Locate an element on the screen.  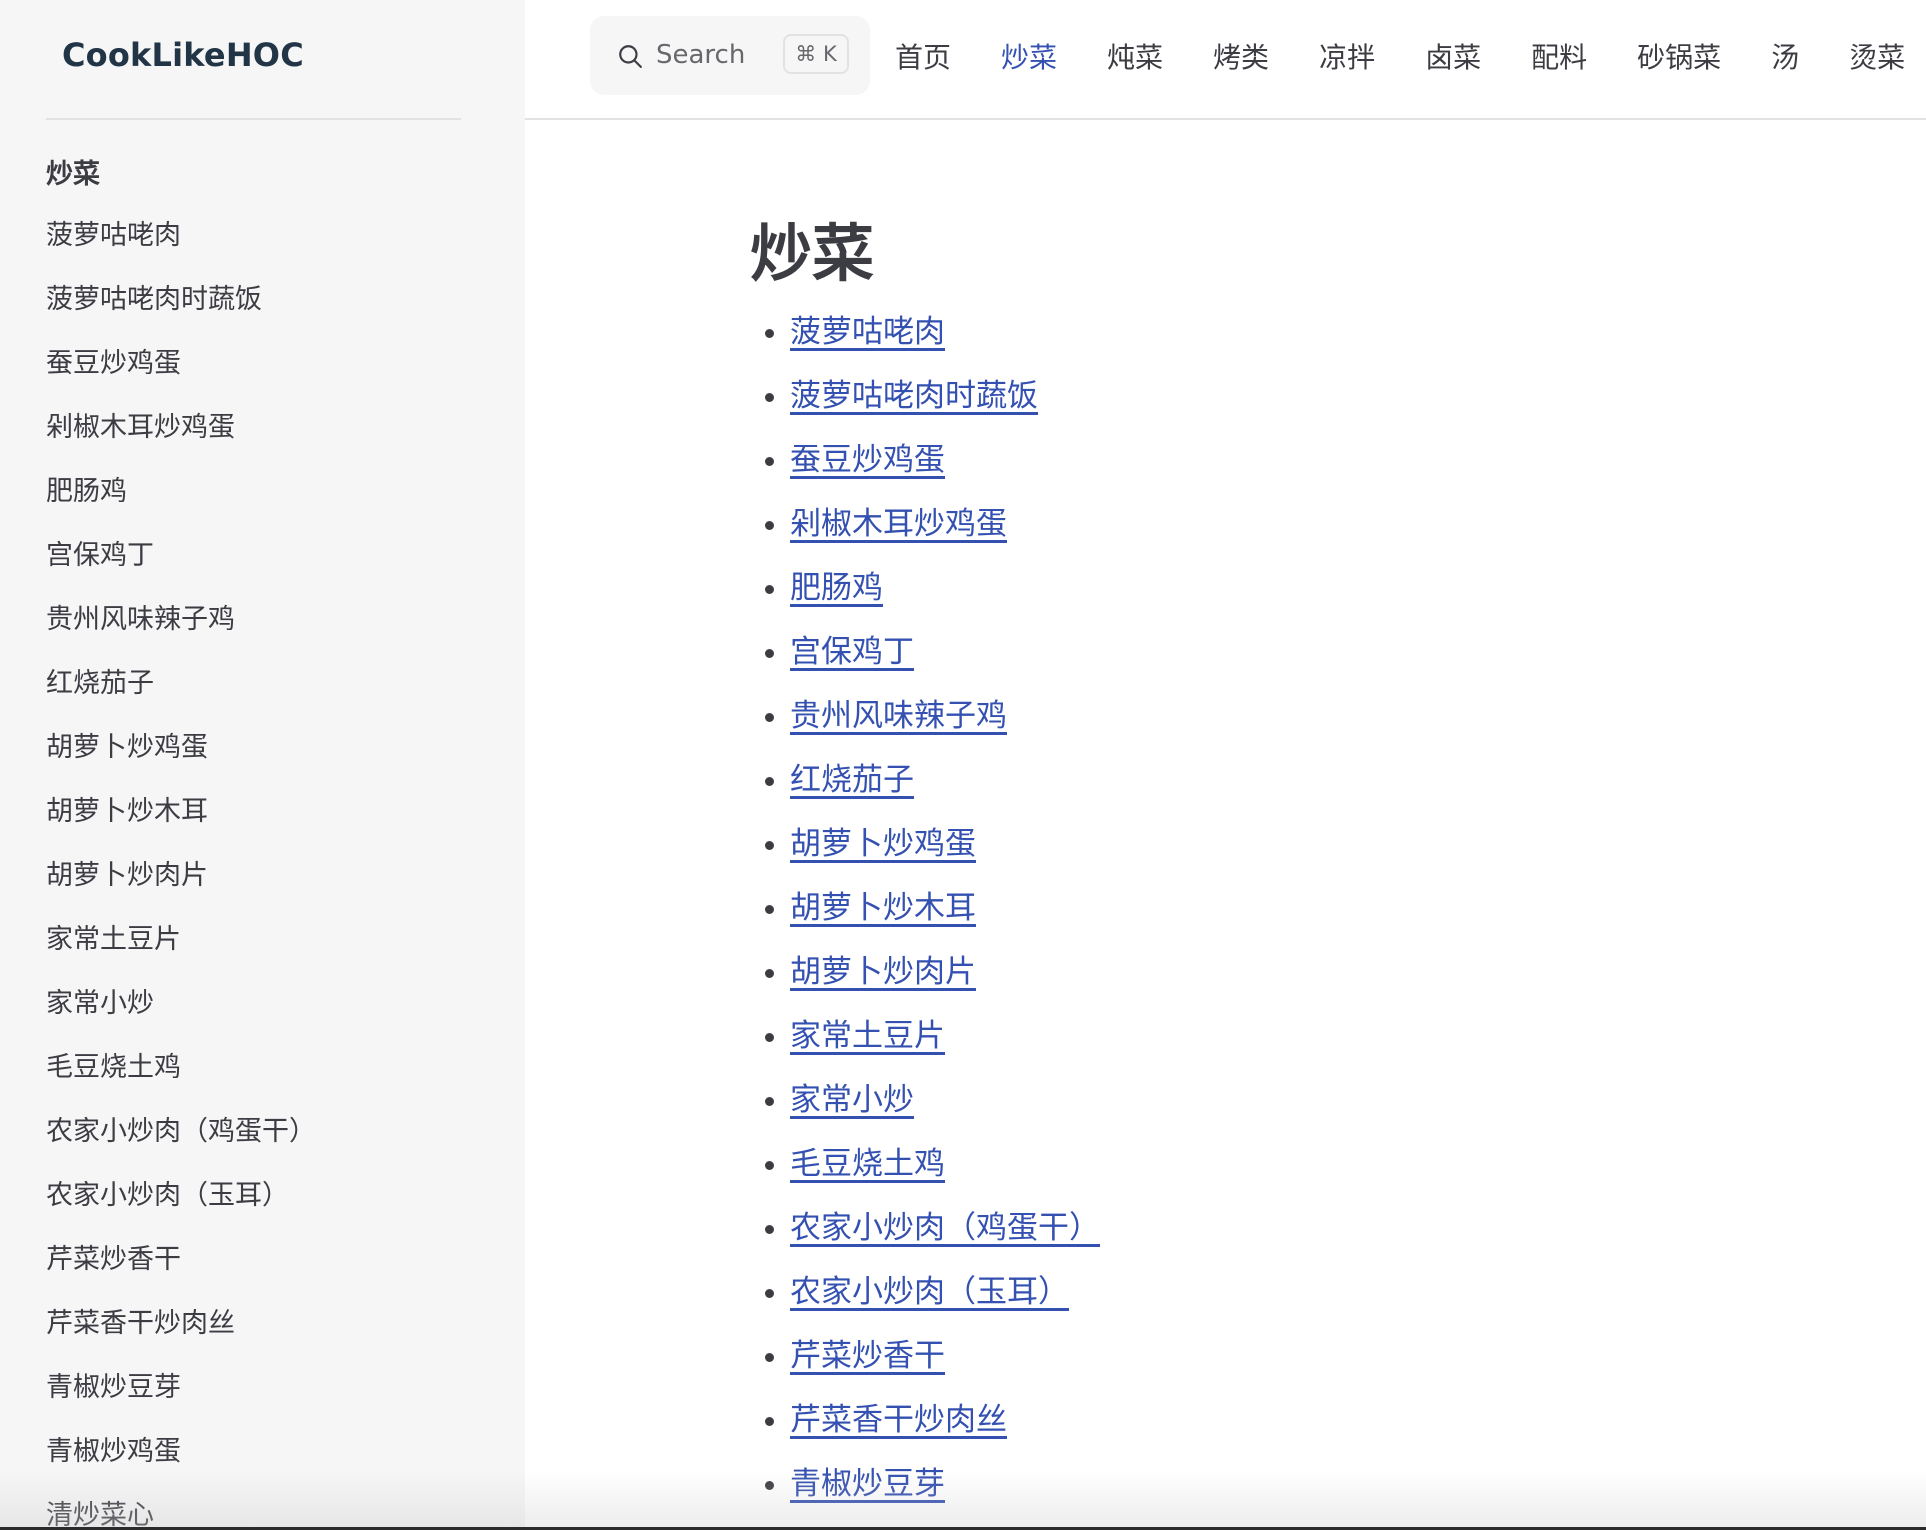
list-item: 菠萝咕咾肉 is located at coordinates (945, 344).